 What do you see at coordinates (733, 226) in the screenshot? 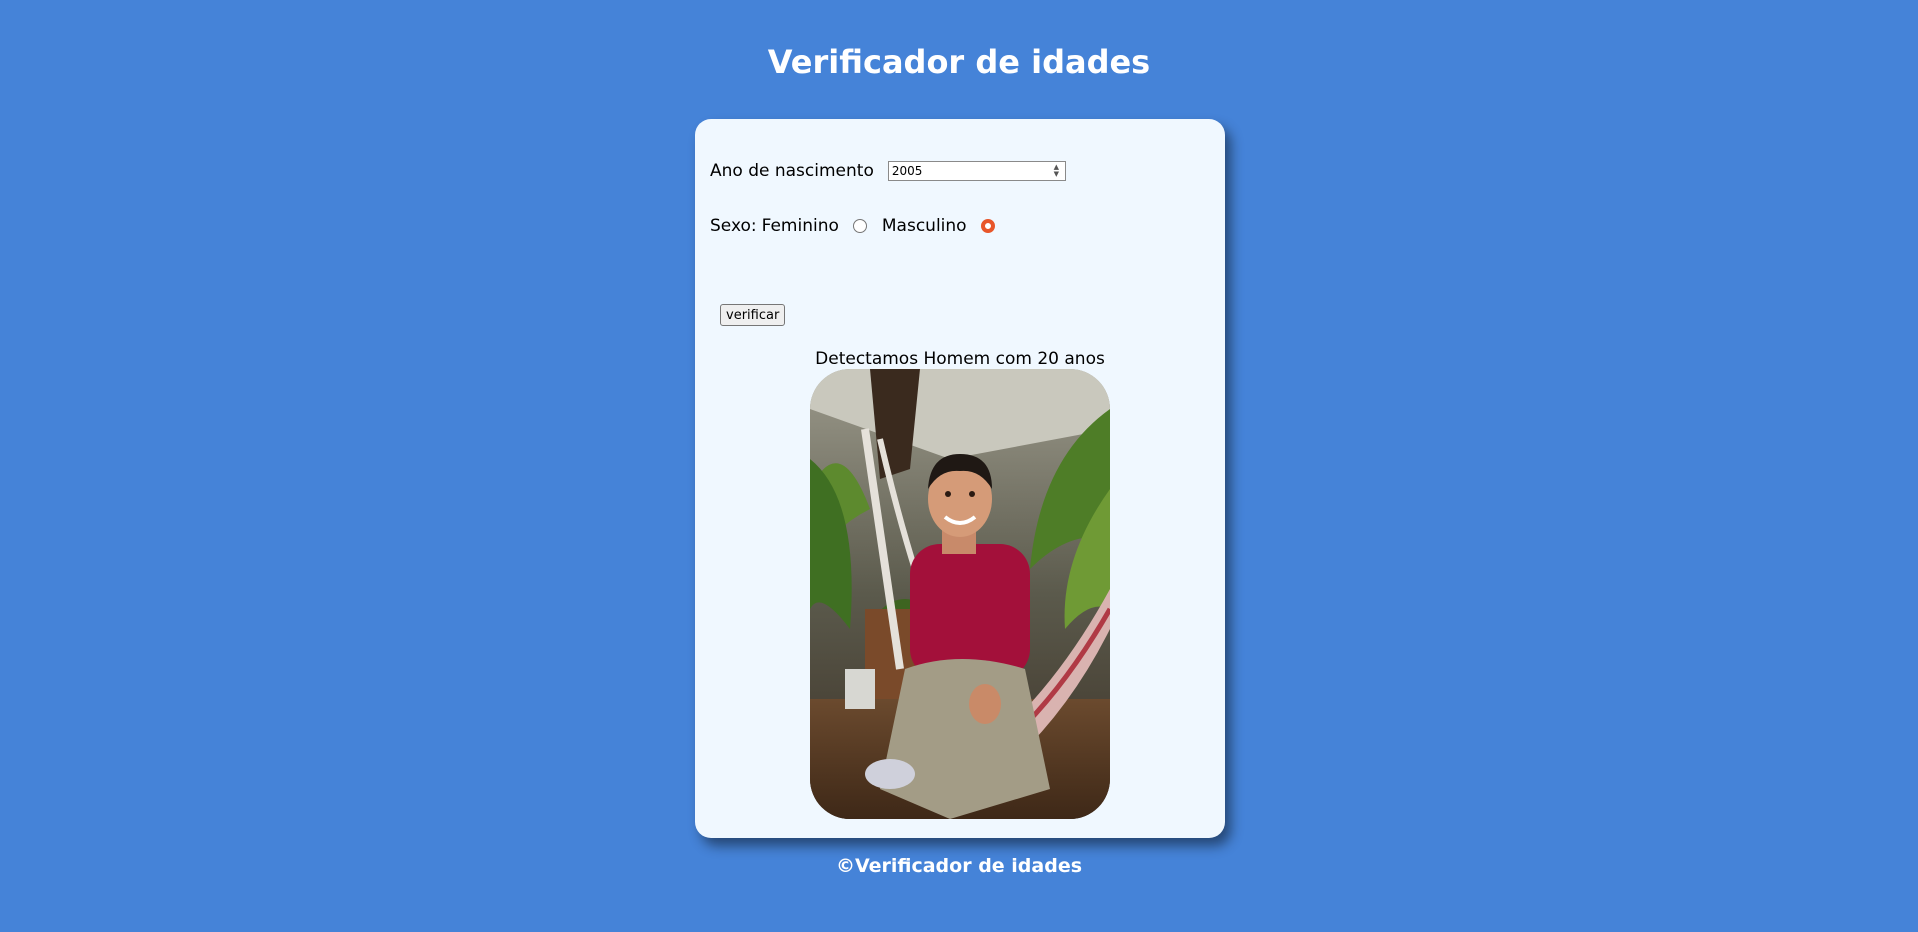
I see `sex-label: Sexo:` at bounding box center [733, 226].